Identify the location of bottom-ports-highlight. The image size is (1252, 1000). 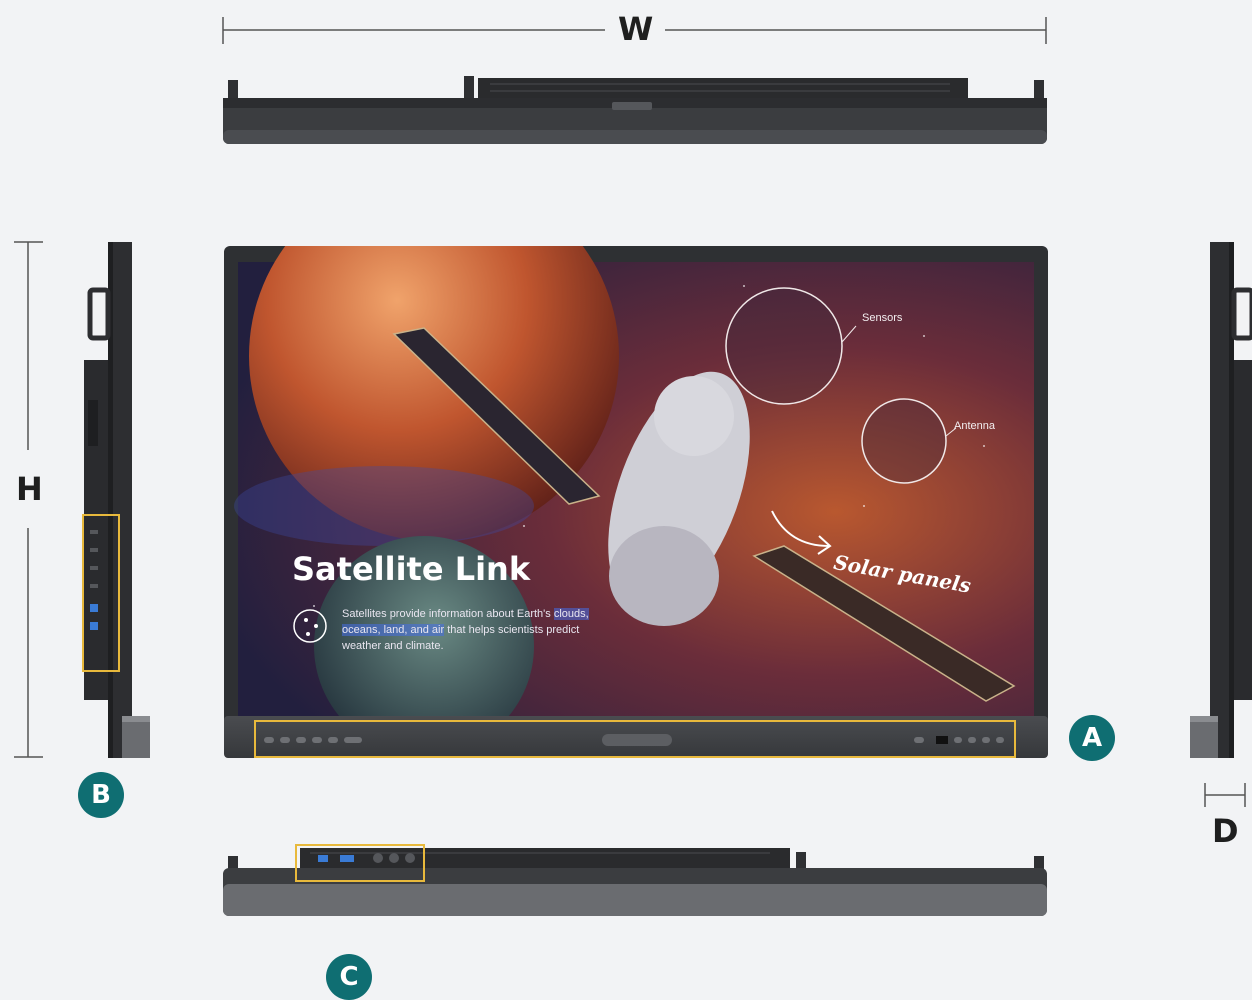
(360, 863).